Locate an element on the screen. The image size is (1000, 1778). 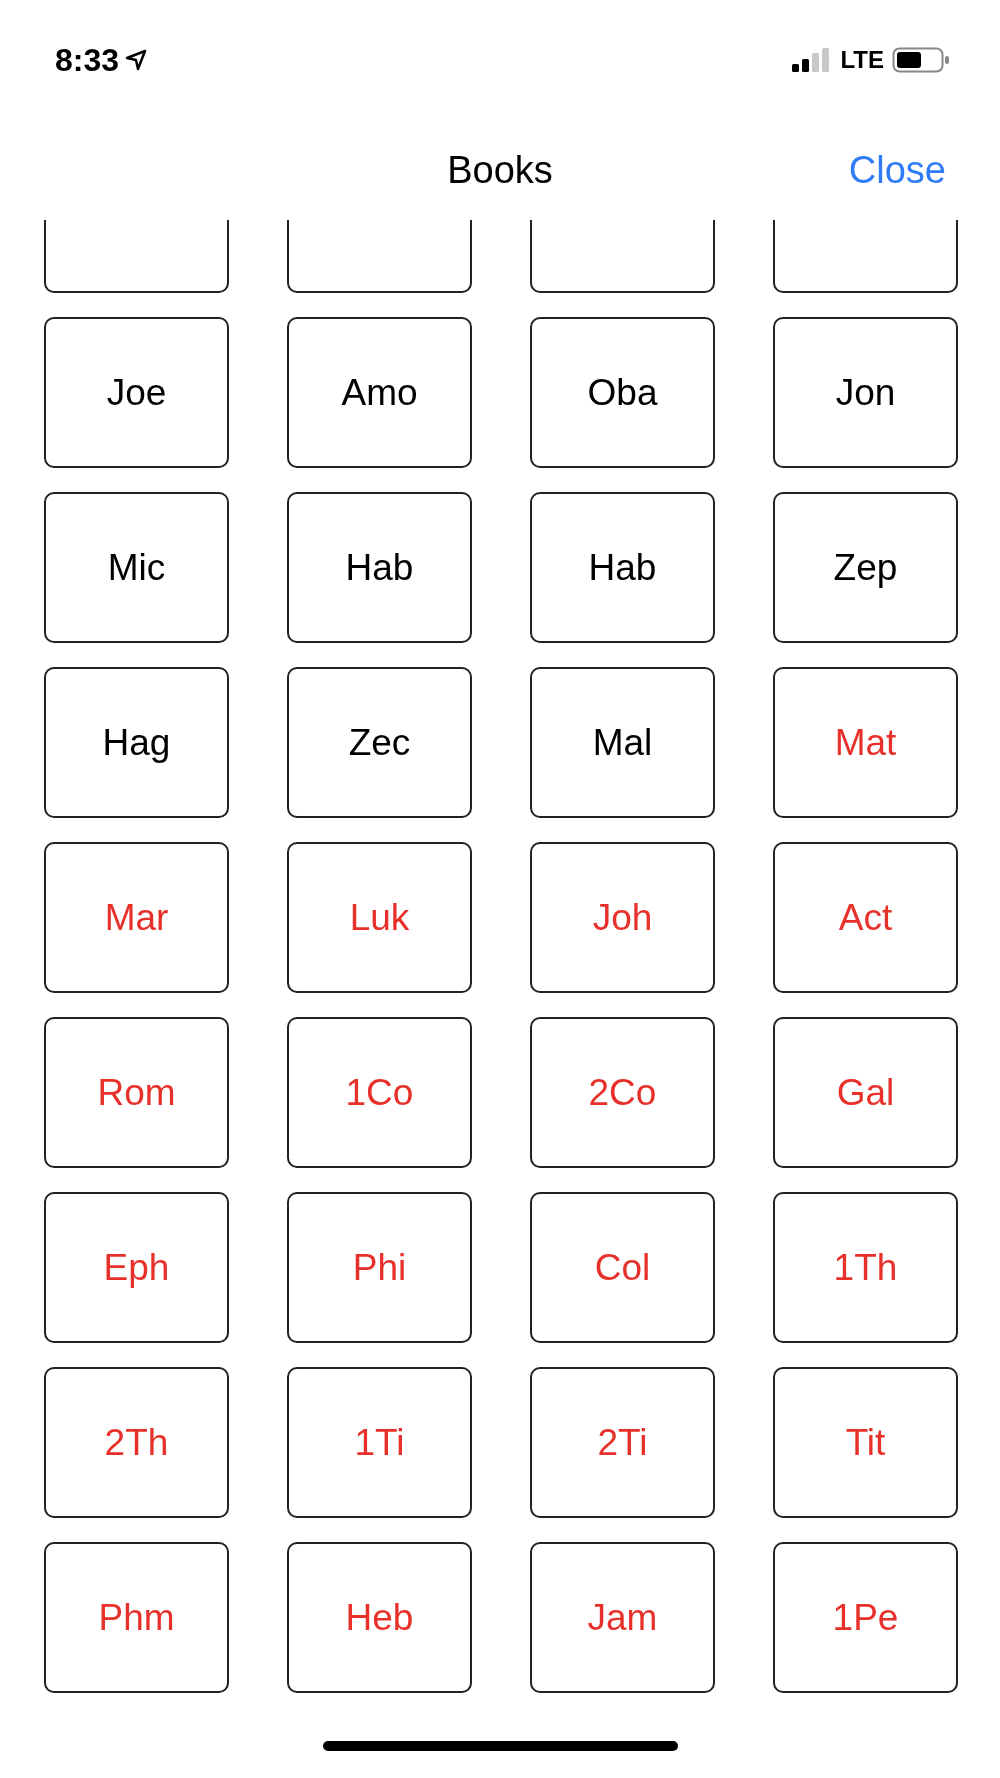
book-button: Amo is located at coordinates (379, 392).